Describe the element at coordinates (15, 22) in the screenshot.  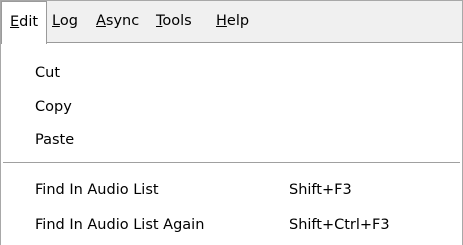
I see `menu-edit-accel: E` at that location.